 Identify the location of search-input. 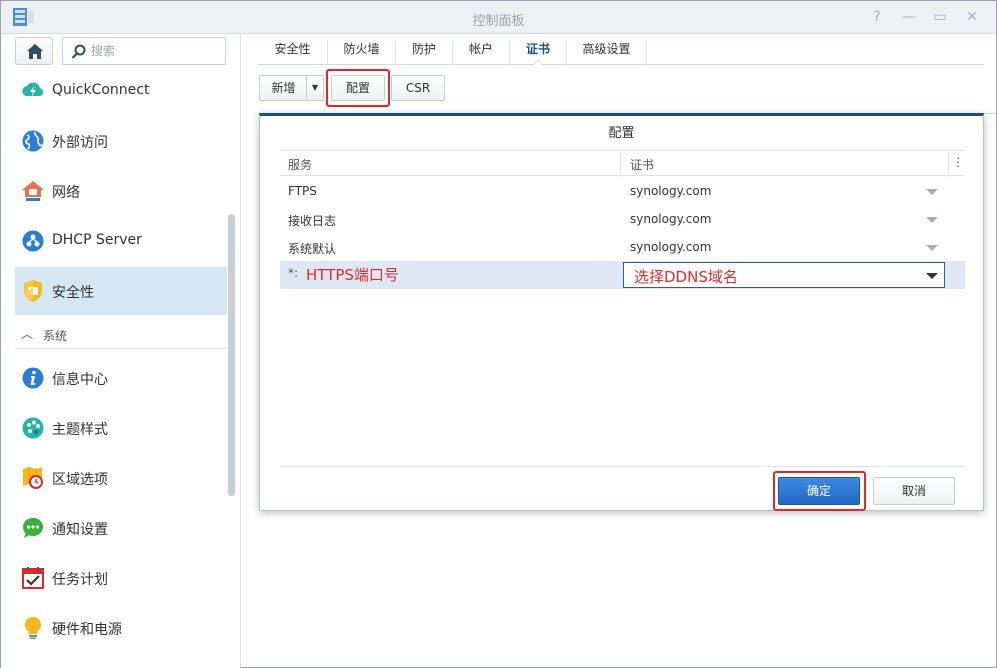
(156, 51).